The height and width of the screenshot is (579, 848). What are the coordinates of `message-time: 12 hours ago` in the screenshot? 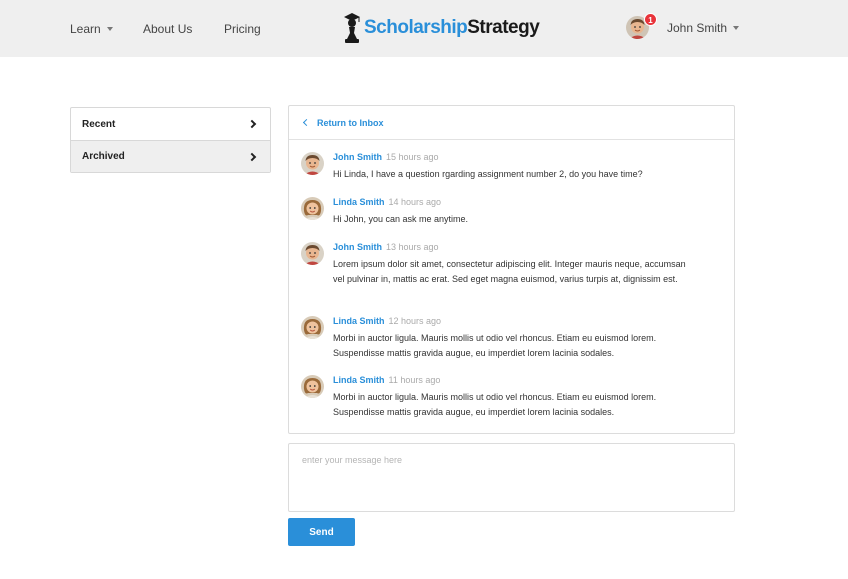 It's located at (415, 321).